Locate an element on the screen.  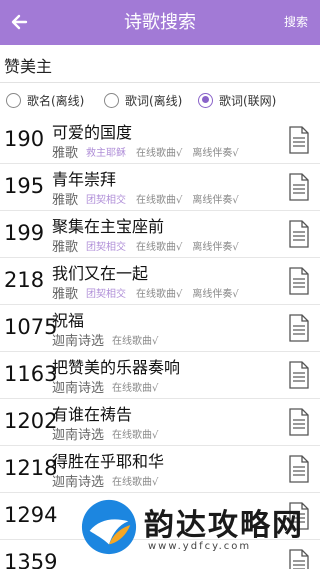
song-category: 救主耶稣 is located at coordinates (106, 153).